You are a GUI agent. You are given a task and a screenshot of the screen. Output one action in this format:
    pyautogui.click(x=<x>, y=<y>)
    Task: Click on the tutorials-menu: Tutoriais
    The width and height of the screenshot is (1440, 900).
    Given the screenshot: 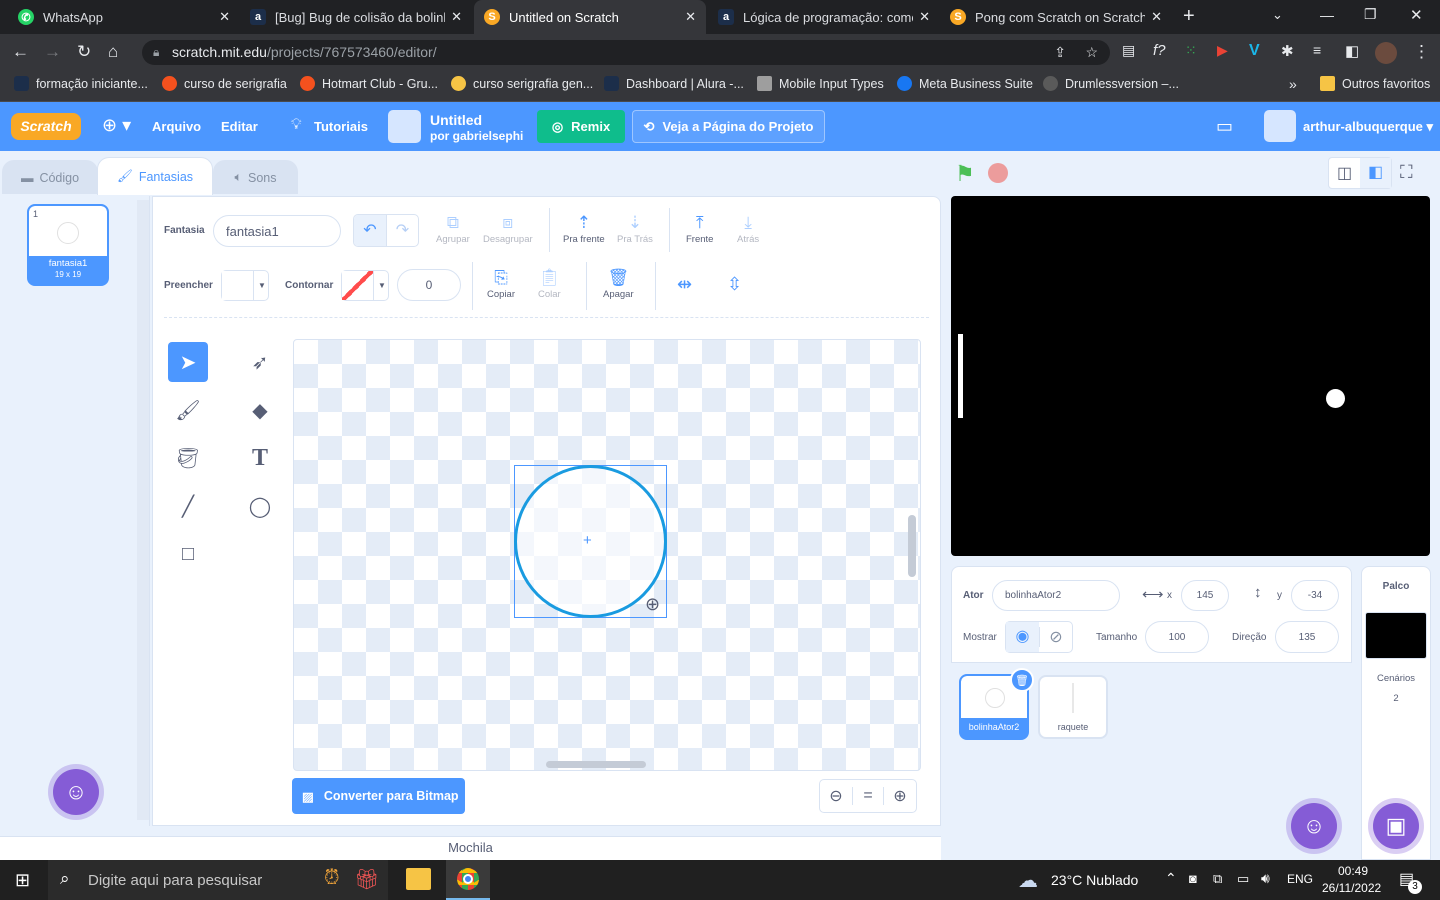 What is the action you would take?
    pyautogui.click(x=341, y=126)
    